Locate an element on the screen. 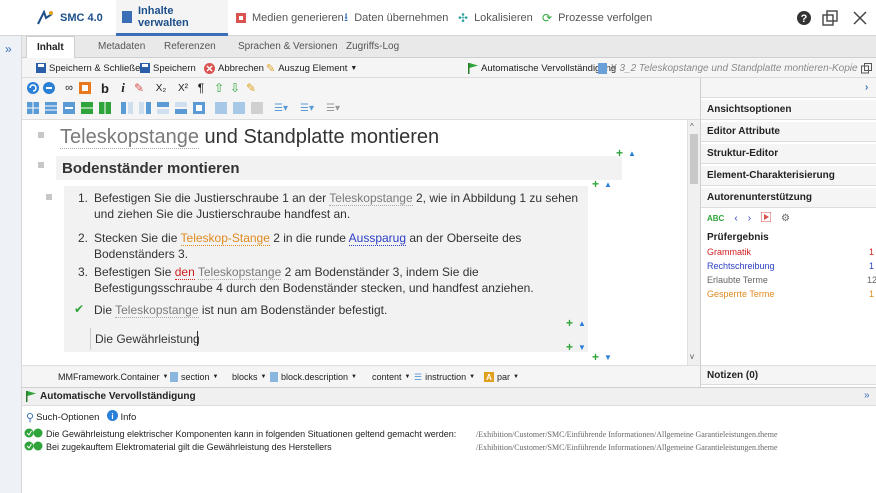 The height and width of the screenshot is (493, 876). paragraph-input-area: Die Gewährleistung is located at coordinates (332, 339).